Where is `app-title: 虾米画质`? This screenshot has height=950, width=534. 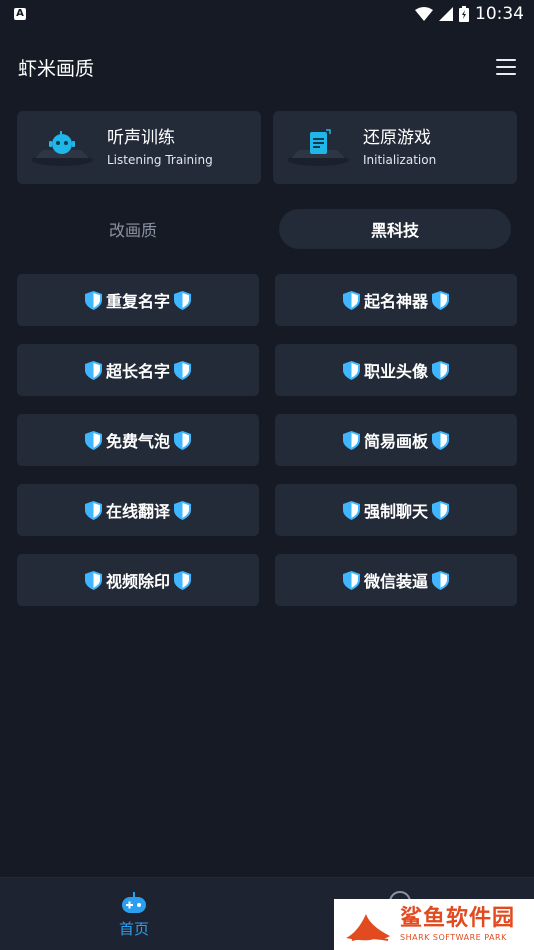 app-title: 虾米画质 is located at coordinates (56, 68).